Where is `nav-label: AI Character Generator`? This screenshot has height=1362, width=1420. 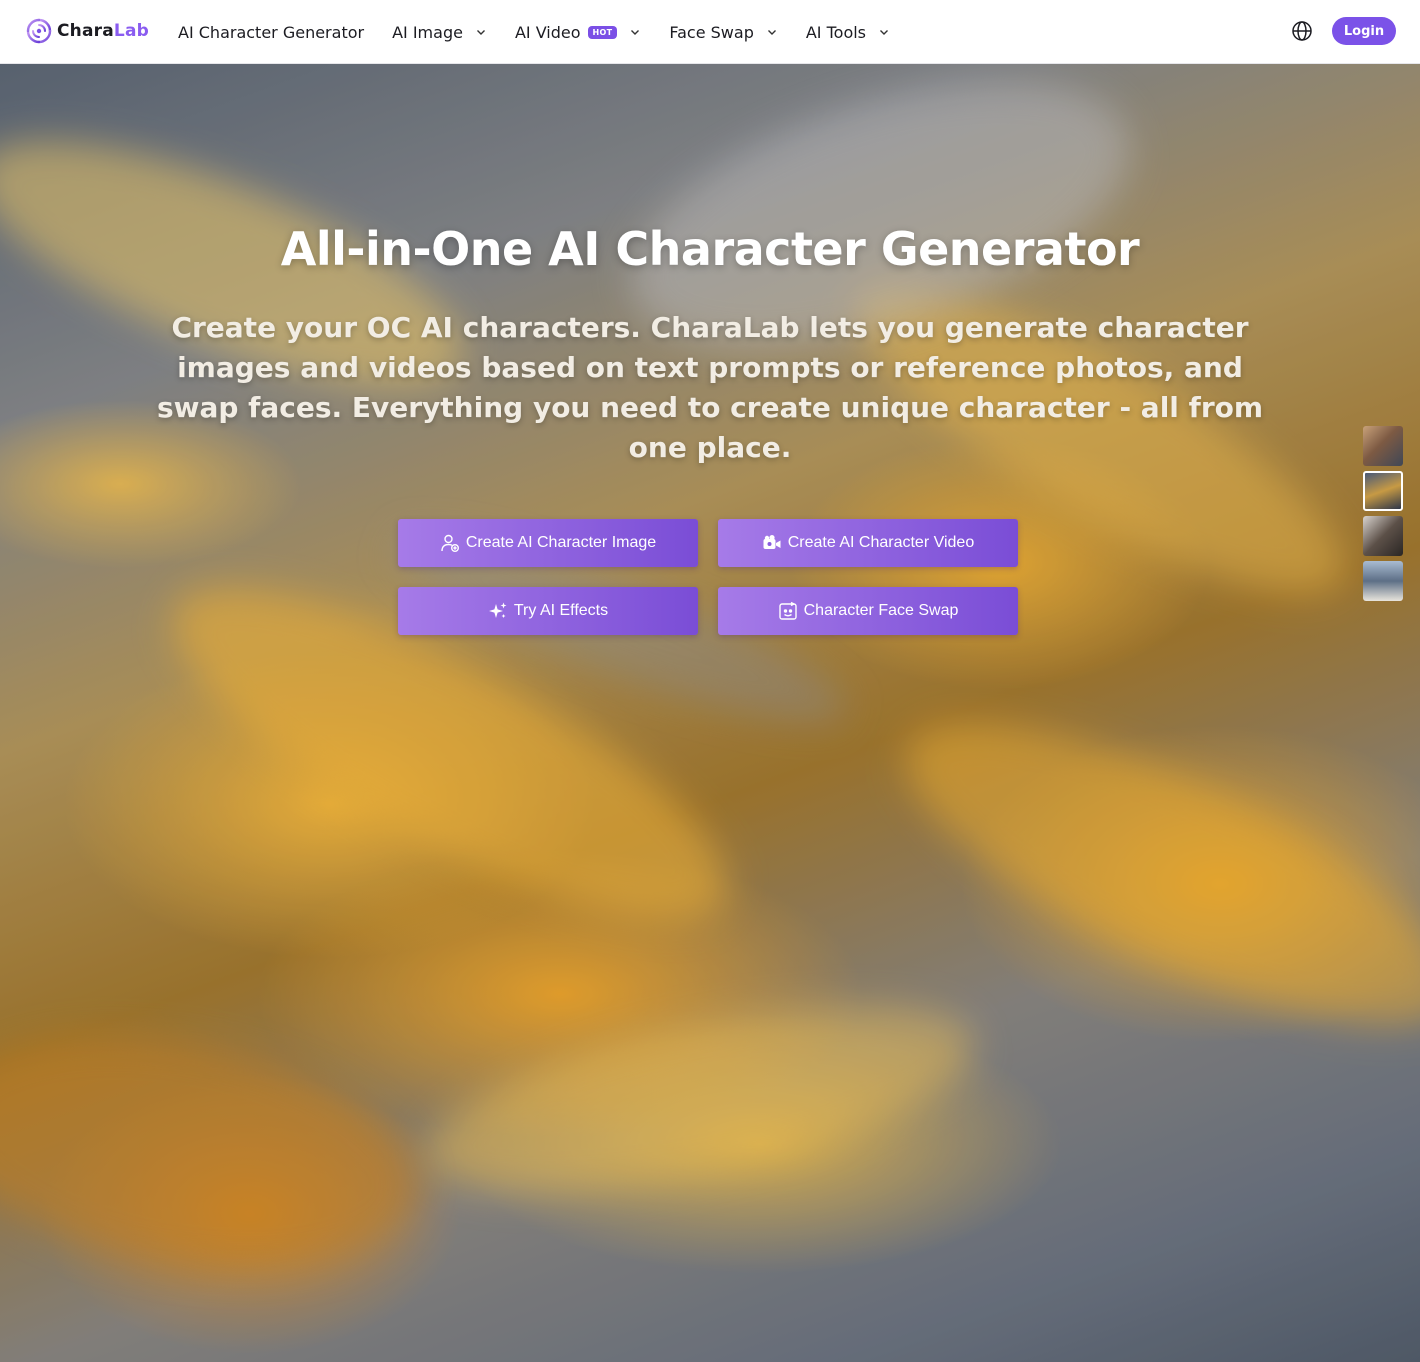 nav-label: AI Character Generator is located at coordinates (271, 32).